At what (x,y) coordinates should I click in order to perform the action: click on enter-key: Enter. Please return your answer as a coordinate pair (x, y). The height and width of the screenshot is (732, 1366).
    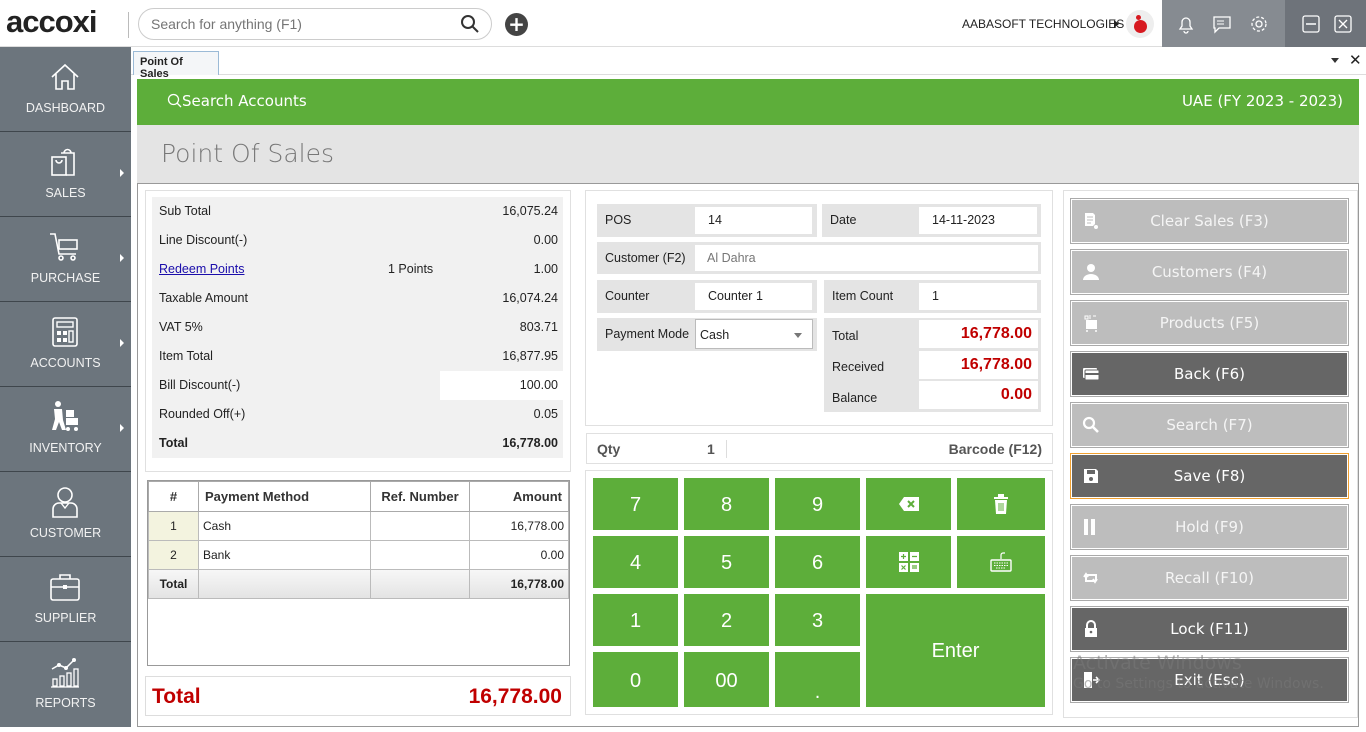
    Looking at the image, I should click on (955, 650).